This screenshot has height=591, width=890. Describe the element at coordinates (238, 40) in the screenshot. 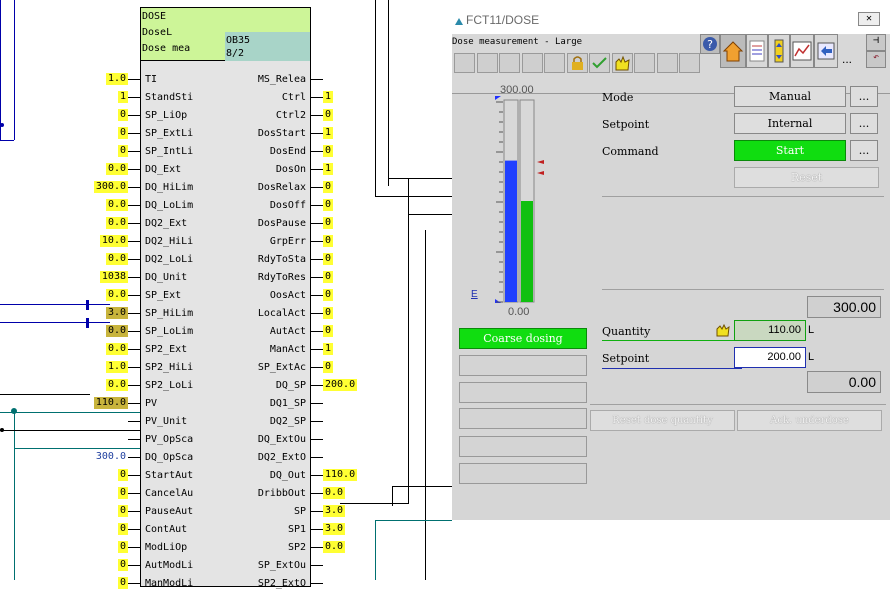

I see `ob-name: OB35` at that location.